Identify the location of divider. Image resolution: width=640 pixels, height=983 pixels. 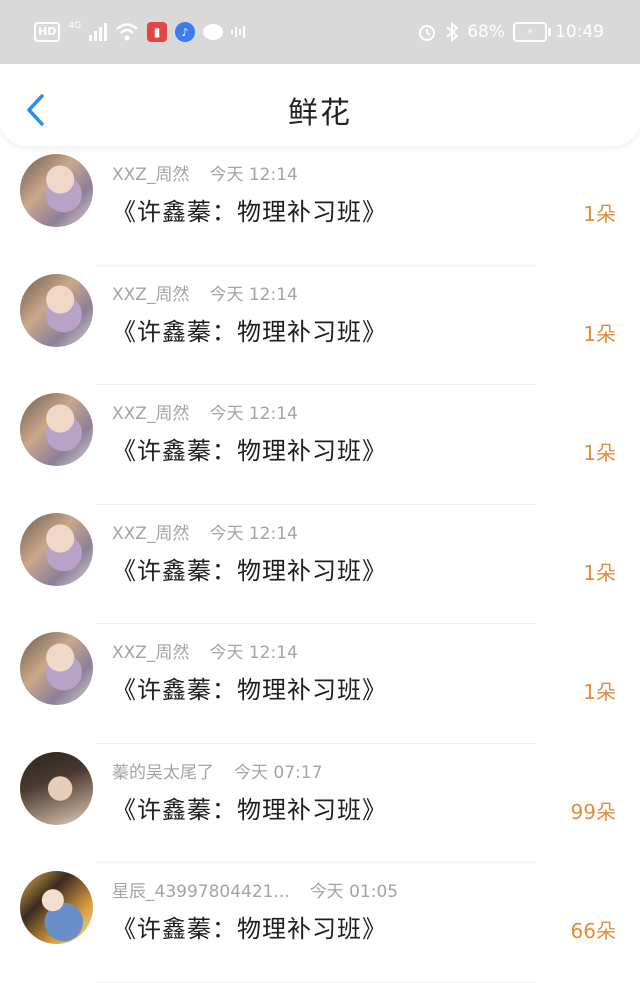
(316, 982).